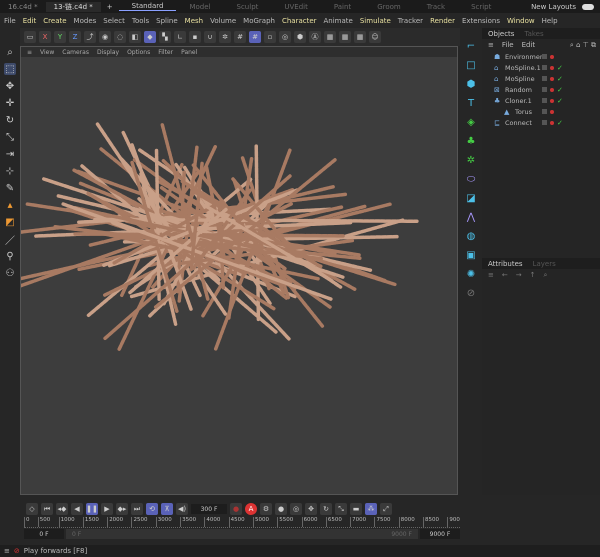 Image resolution: width=600 pixels, height=557 pixels. Describe the element at coordinates (342, 7) in the screenshot. I see `layout-tab: Paint` at that location.